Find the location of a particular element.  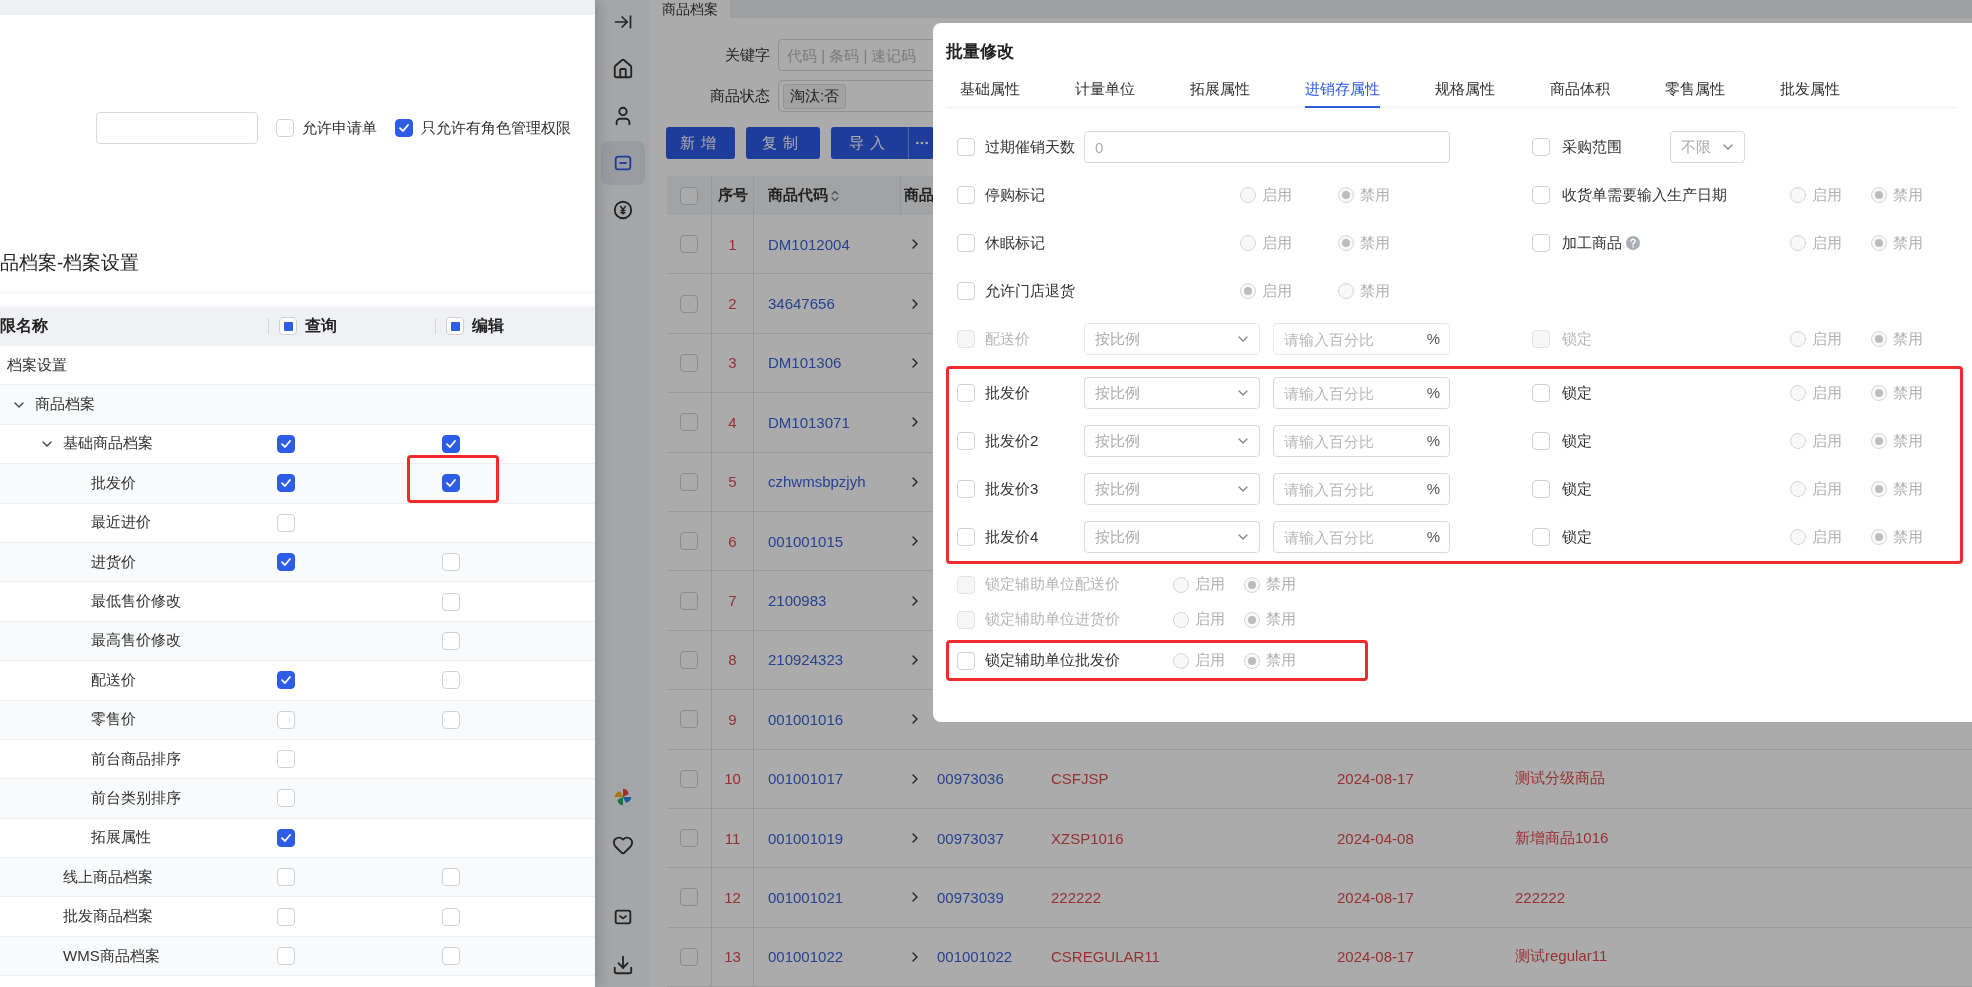

row-number: 3 is located at coordinates (732, 363).